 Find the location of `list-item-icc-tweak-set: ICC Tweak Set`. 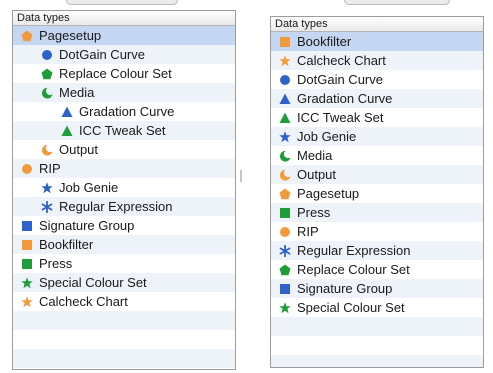

list-item-icc-tweak-set: ICC Tweak Set is located at coordinates (377, 117).